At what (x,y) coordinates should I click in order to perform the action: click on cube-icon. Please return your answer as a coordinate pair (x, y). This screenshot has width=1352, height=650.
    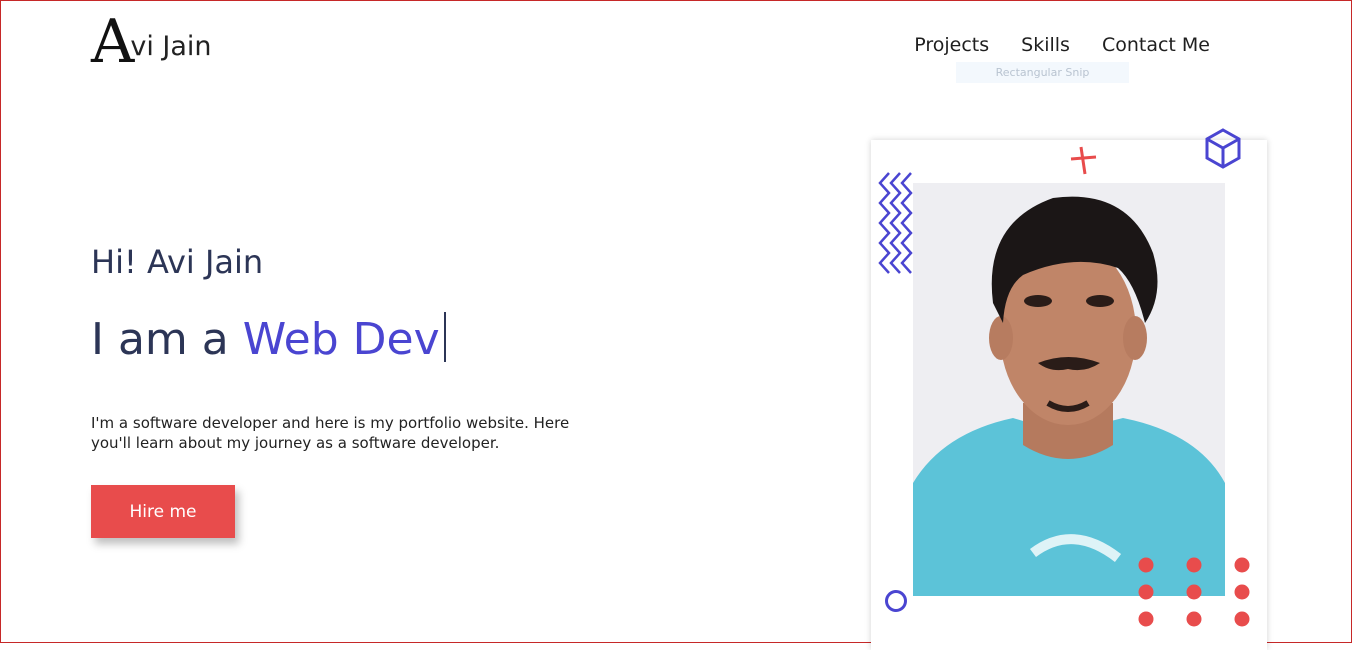
    Looking at the image, I should click on (1223, 148).